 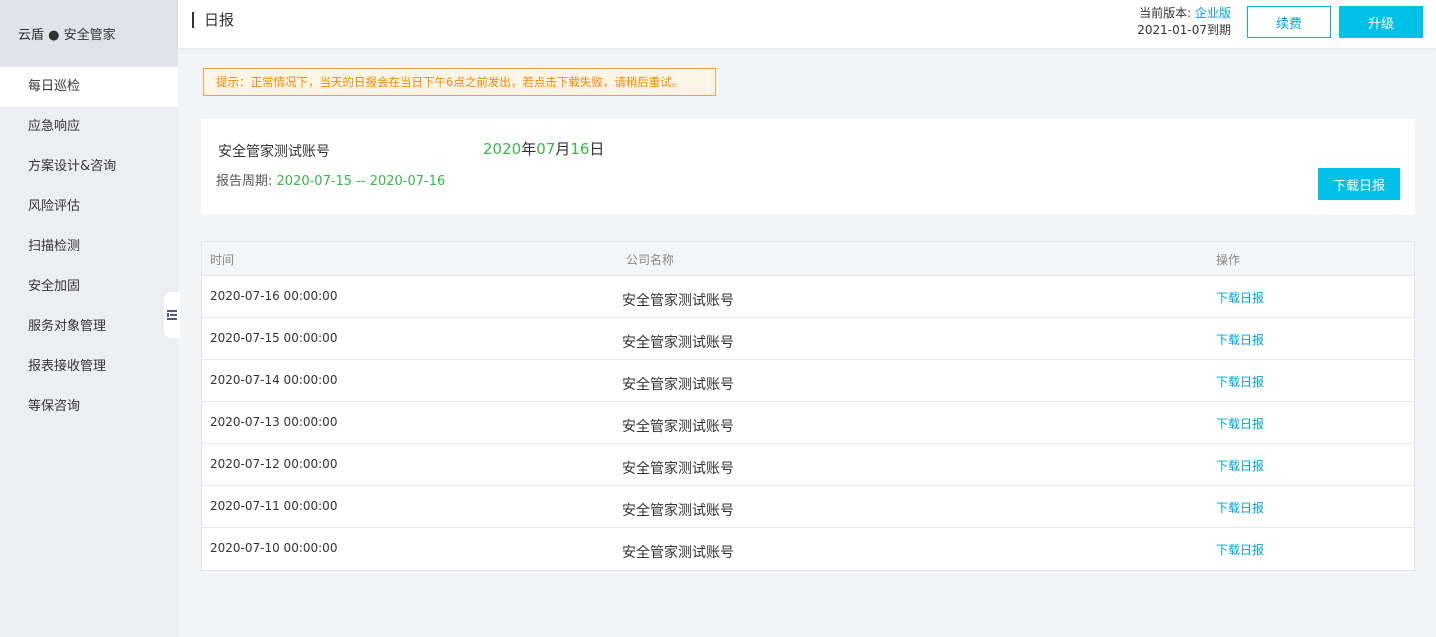 I want to click on sidebar-item-solution-design: 方案设计&咨询, so click(x=89, y=167).